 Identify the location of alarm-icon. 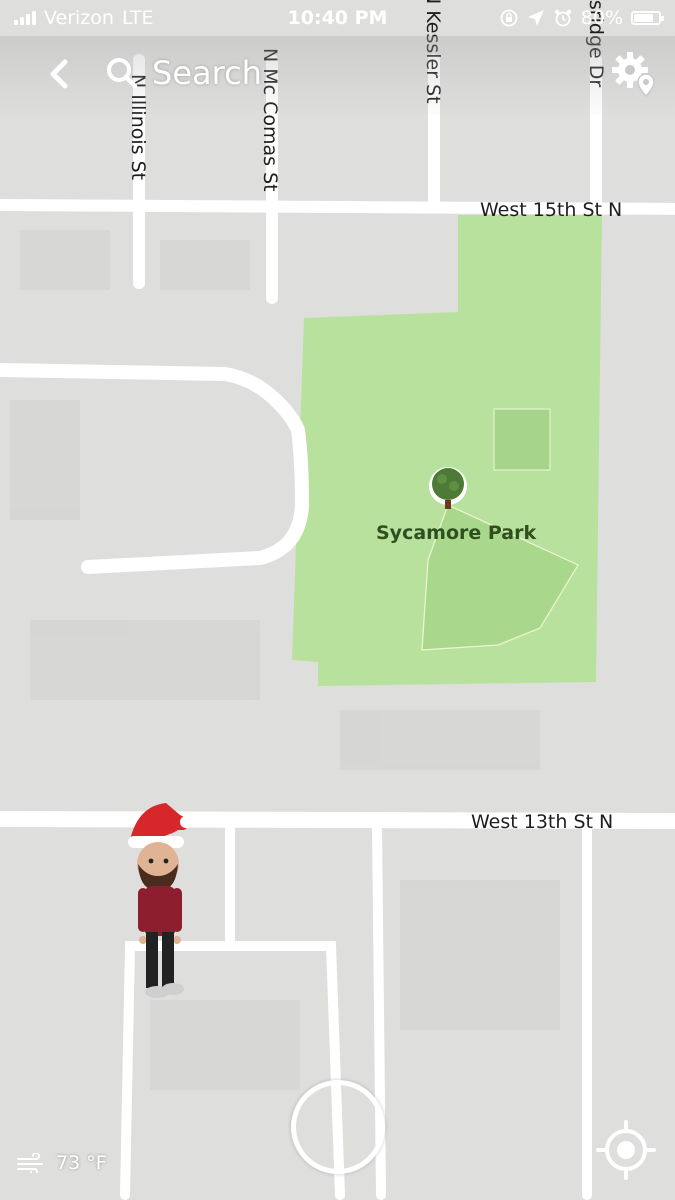
(562, 18).